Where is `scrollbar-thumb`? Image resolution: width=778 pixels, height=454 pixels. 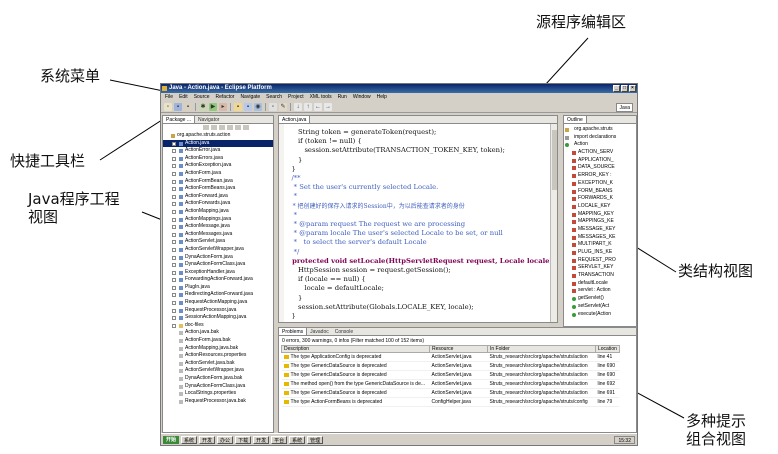
scrollbar-thumb is located at coordinates (554, 160).